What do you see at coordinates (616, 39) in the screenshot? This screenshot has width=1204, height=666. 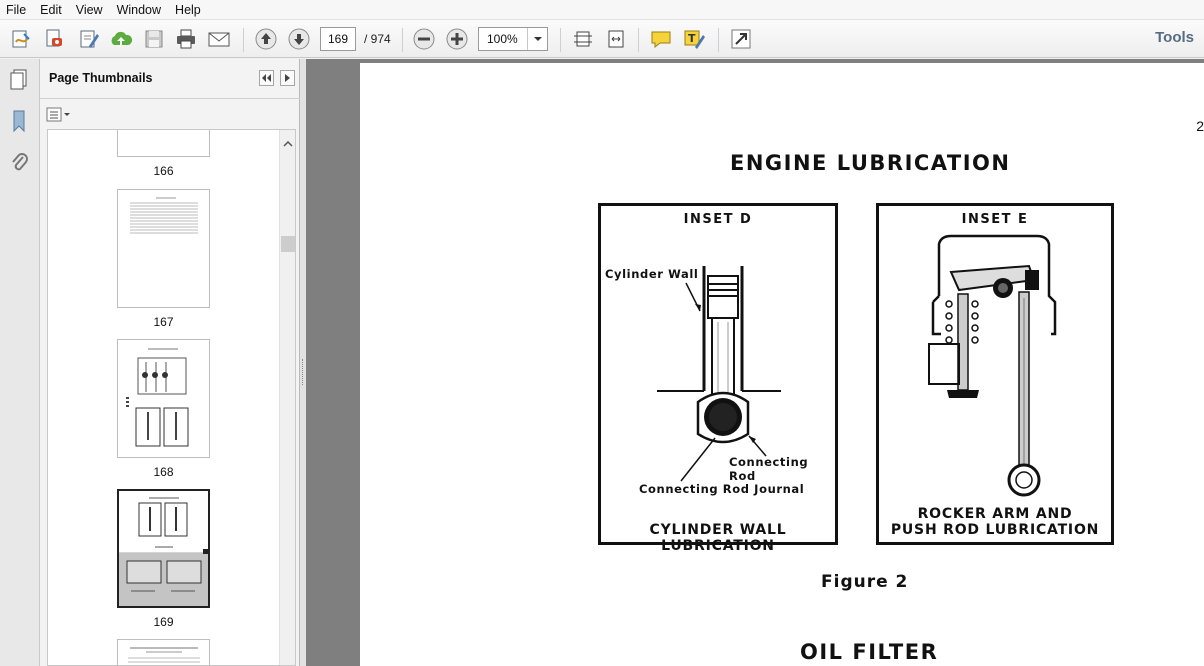 I see `fit-width-icon` at bounding box center [616, 39].